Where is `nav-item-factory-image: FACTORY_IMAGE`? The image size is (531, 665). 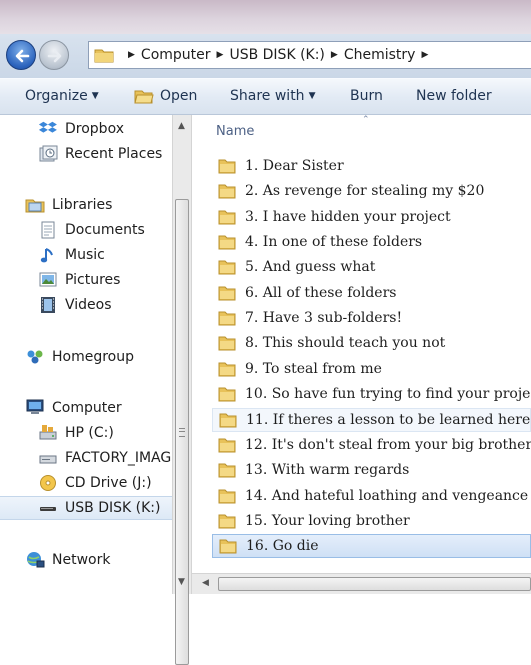 nav-item-factory-image: FACTORY_IMAGE is located at coordinates (86, 458).